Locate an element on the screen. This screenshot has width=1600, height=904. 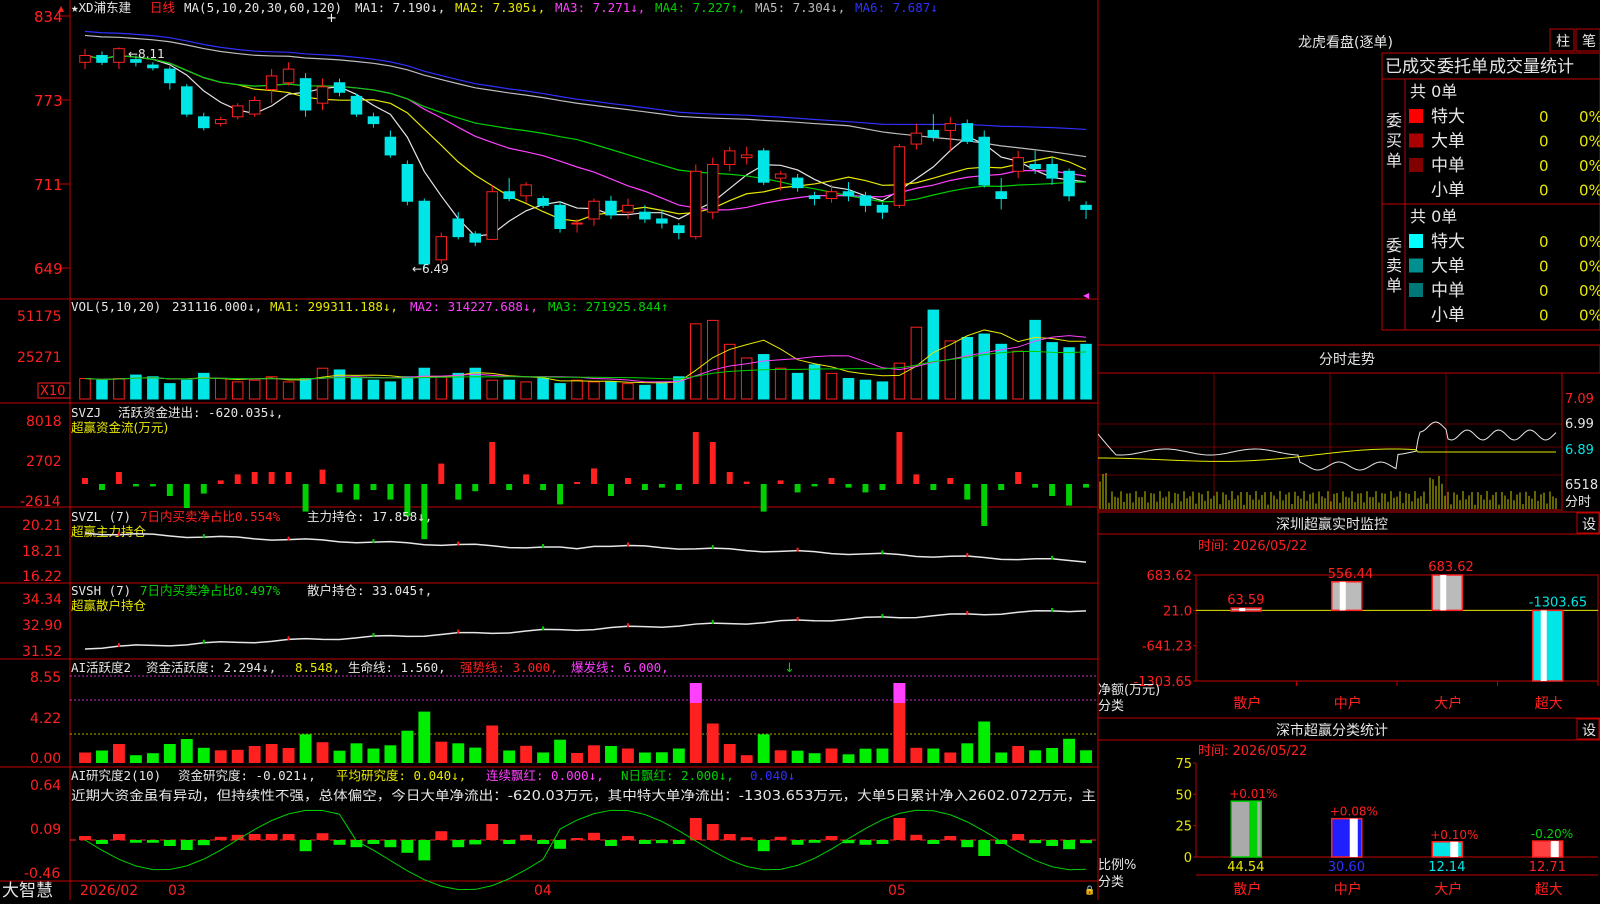
price-axis-label: 773 is located at coordinates (48, 101).